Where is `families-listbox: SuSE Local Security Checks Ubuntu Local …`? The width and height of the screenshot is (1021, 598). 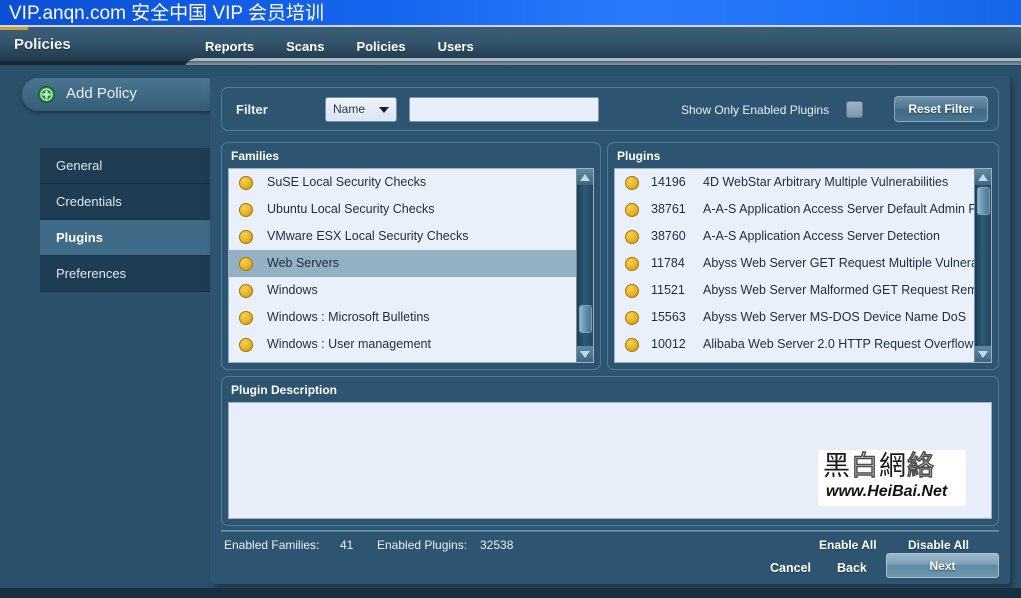
families-listbox: SuSE Local Security Checks Ubuntu Local … is located at coordinates (411, 265).